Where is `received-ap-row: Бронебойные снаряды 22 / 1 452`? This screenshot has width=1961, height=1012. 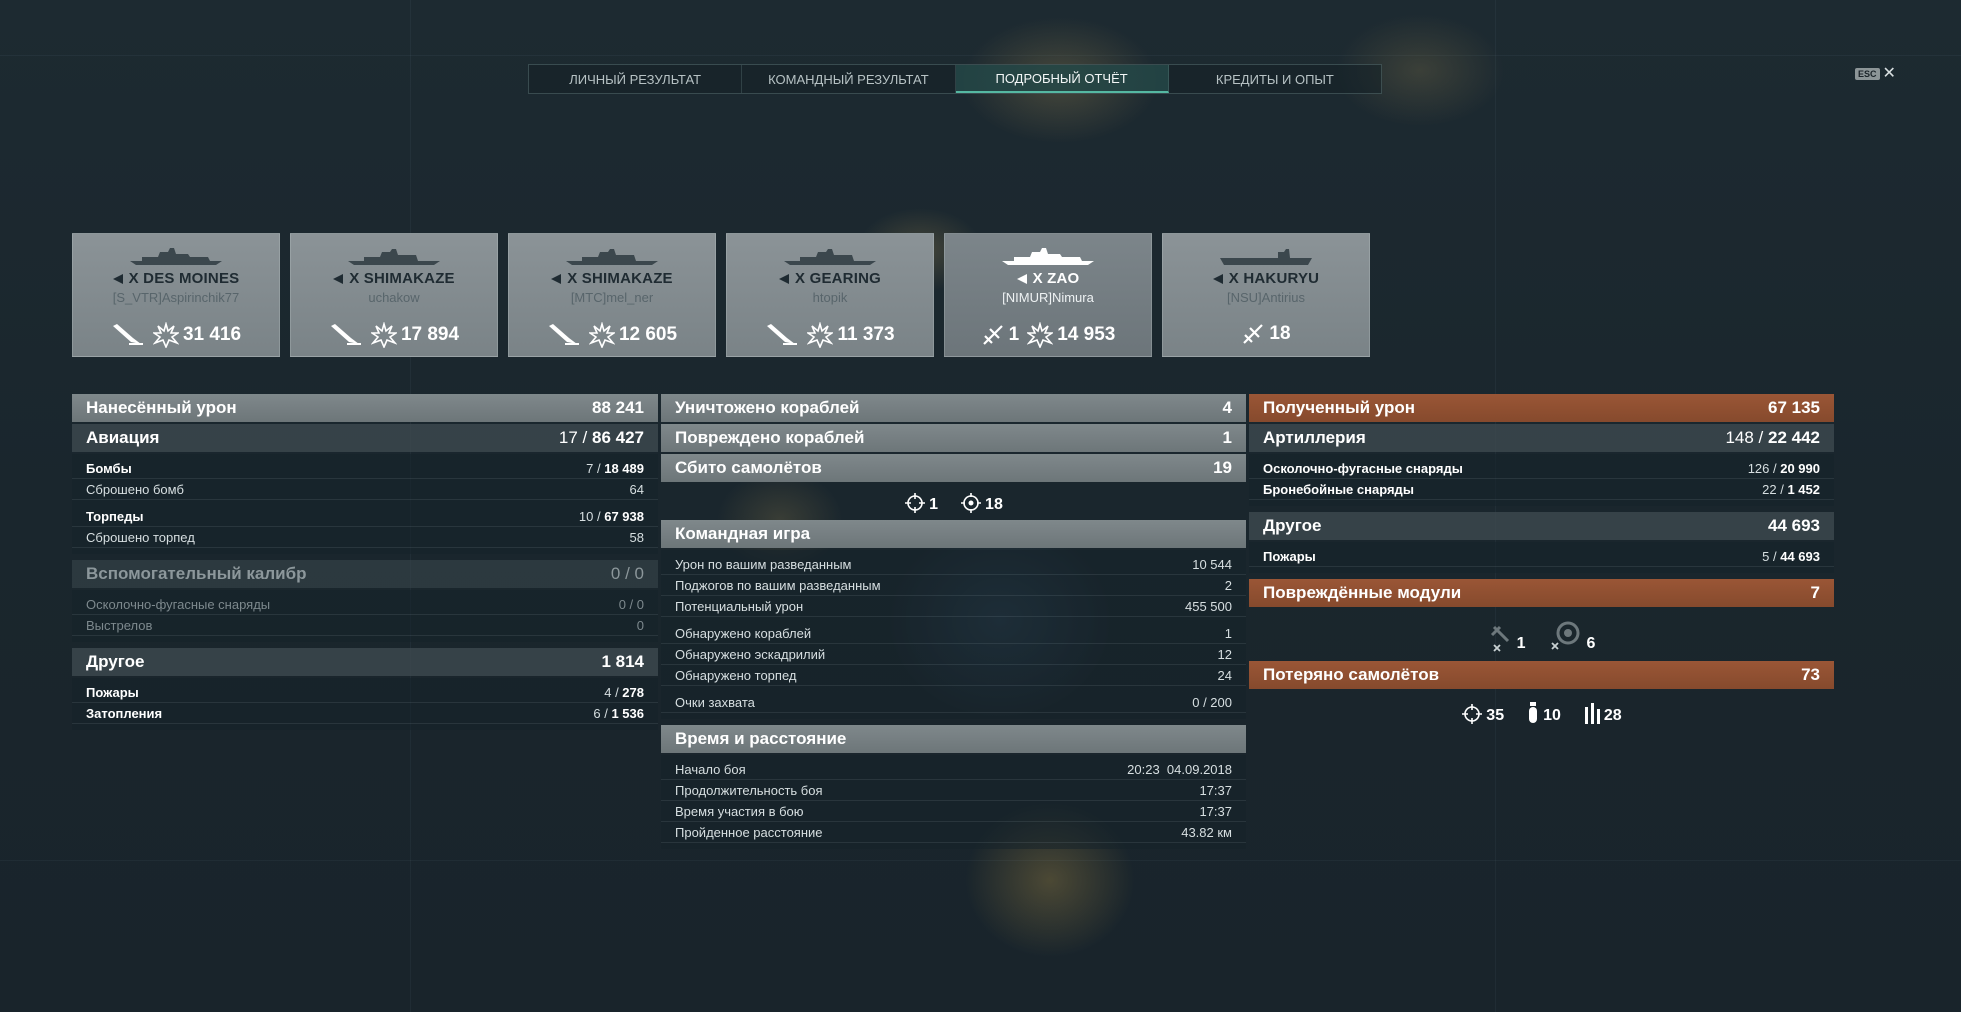
received-ap-row: Бронебойные снаряды 22 / 1 452 is located at coordinates (1541, 489).